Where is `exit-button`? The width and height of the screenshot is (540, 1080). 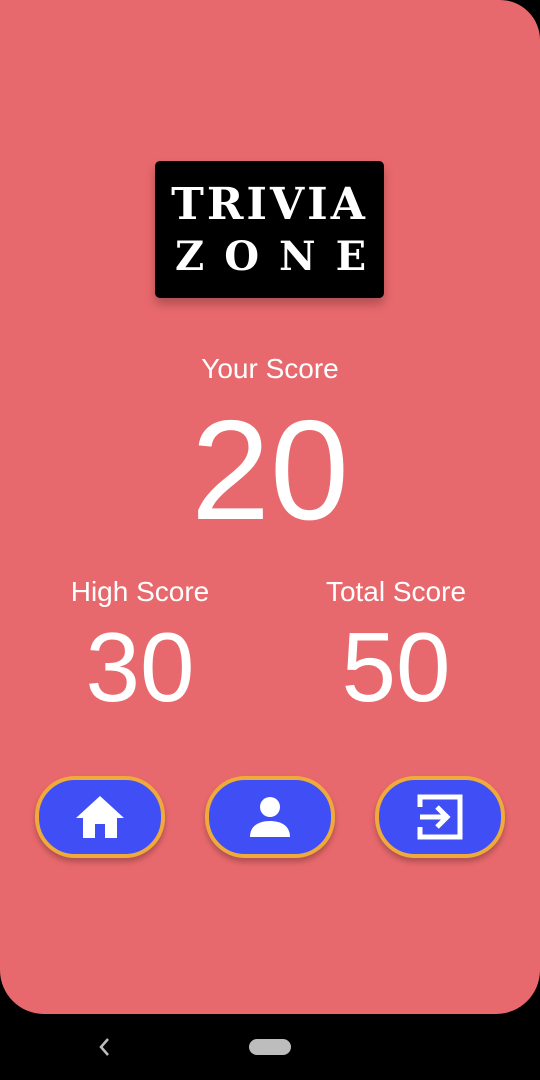
exit-button is located at coordinates (440, 817).